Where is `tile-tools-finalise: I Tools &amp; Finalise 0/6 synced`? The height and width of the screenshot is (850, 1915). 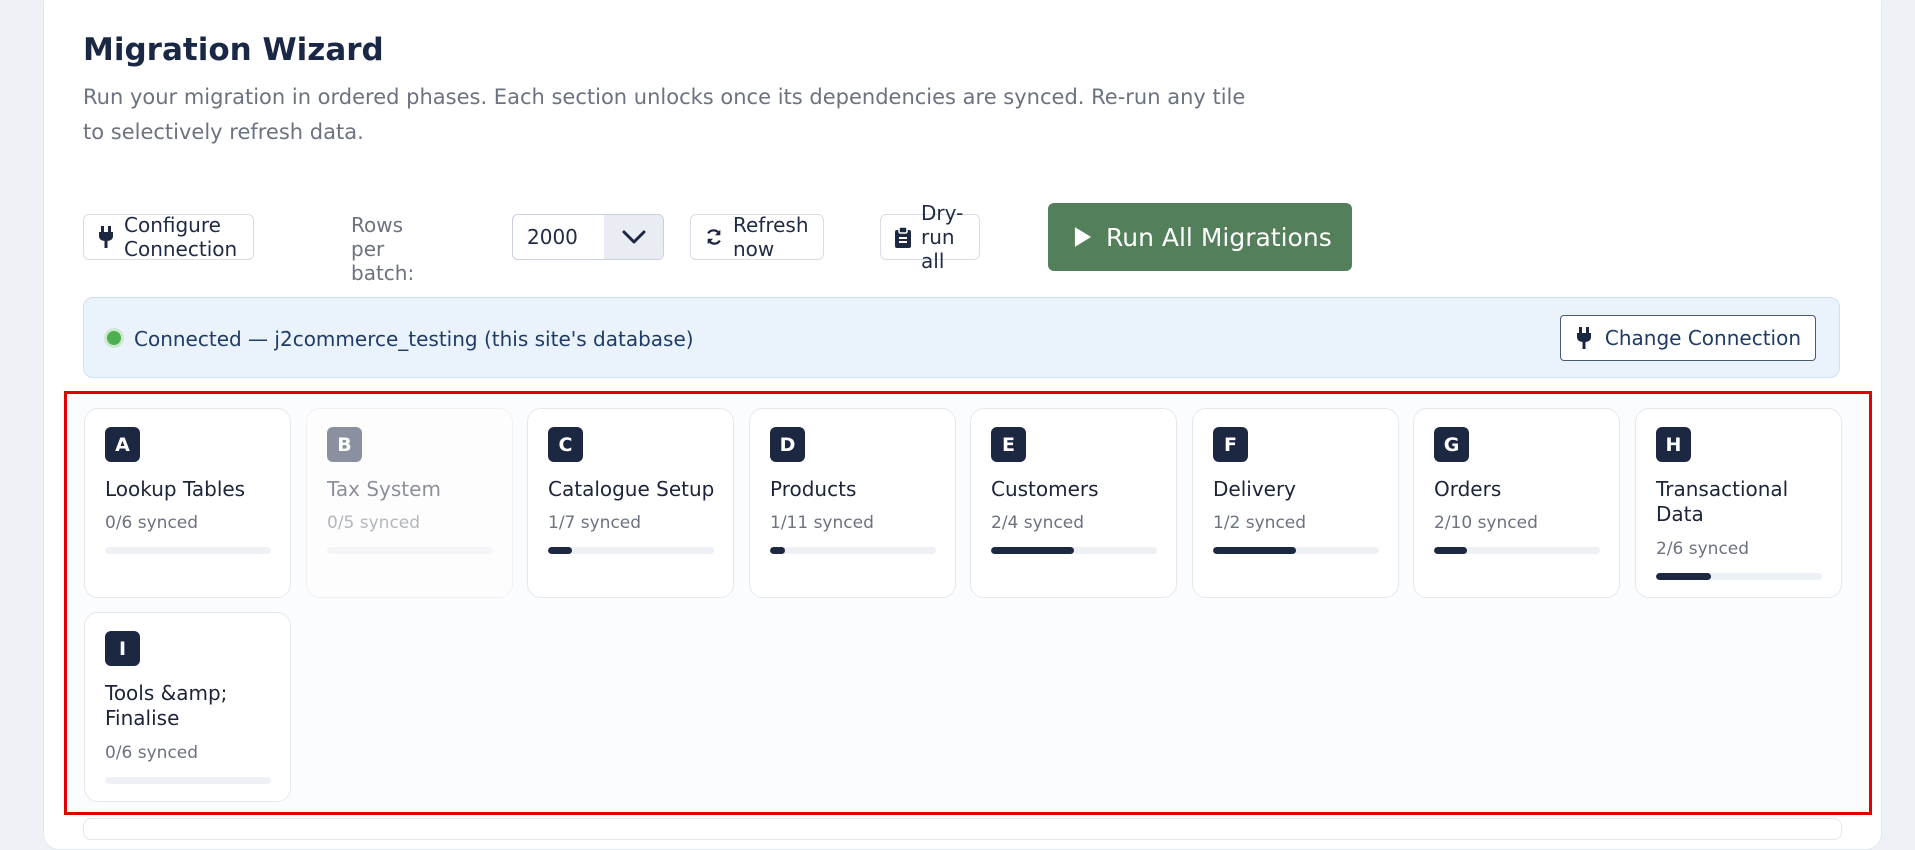 tile-tools-finalise: I Tools &amp; Finalise 0/6 synced is located at coordinates (187, 707).